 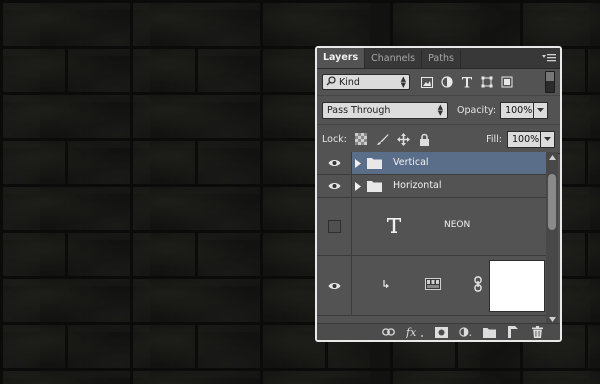 I want to click on layer-row-adjustment, so click(x=432, y=286).